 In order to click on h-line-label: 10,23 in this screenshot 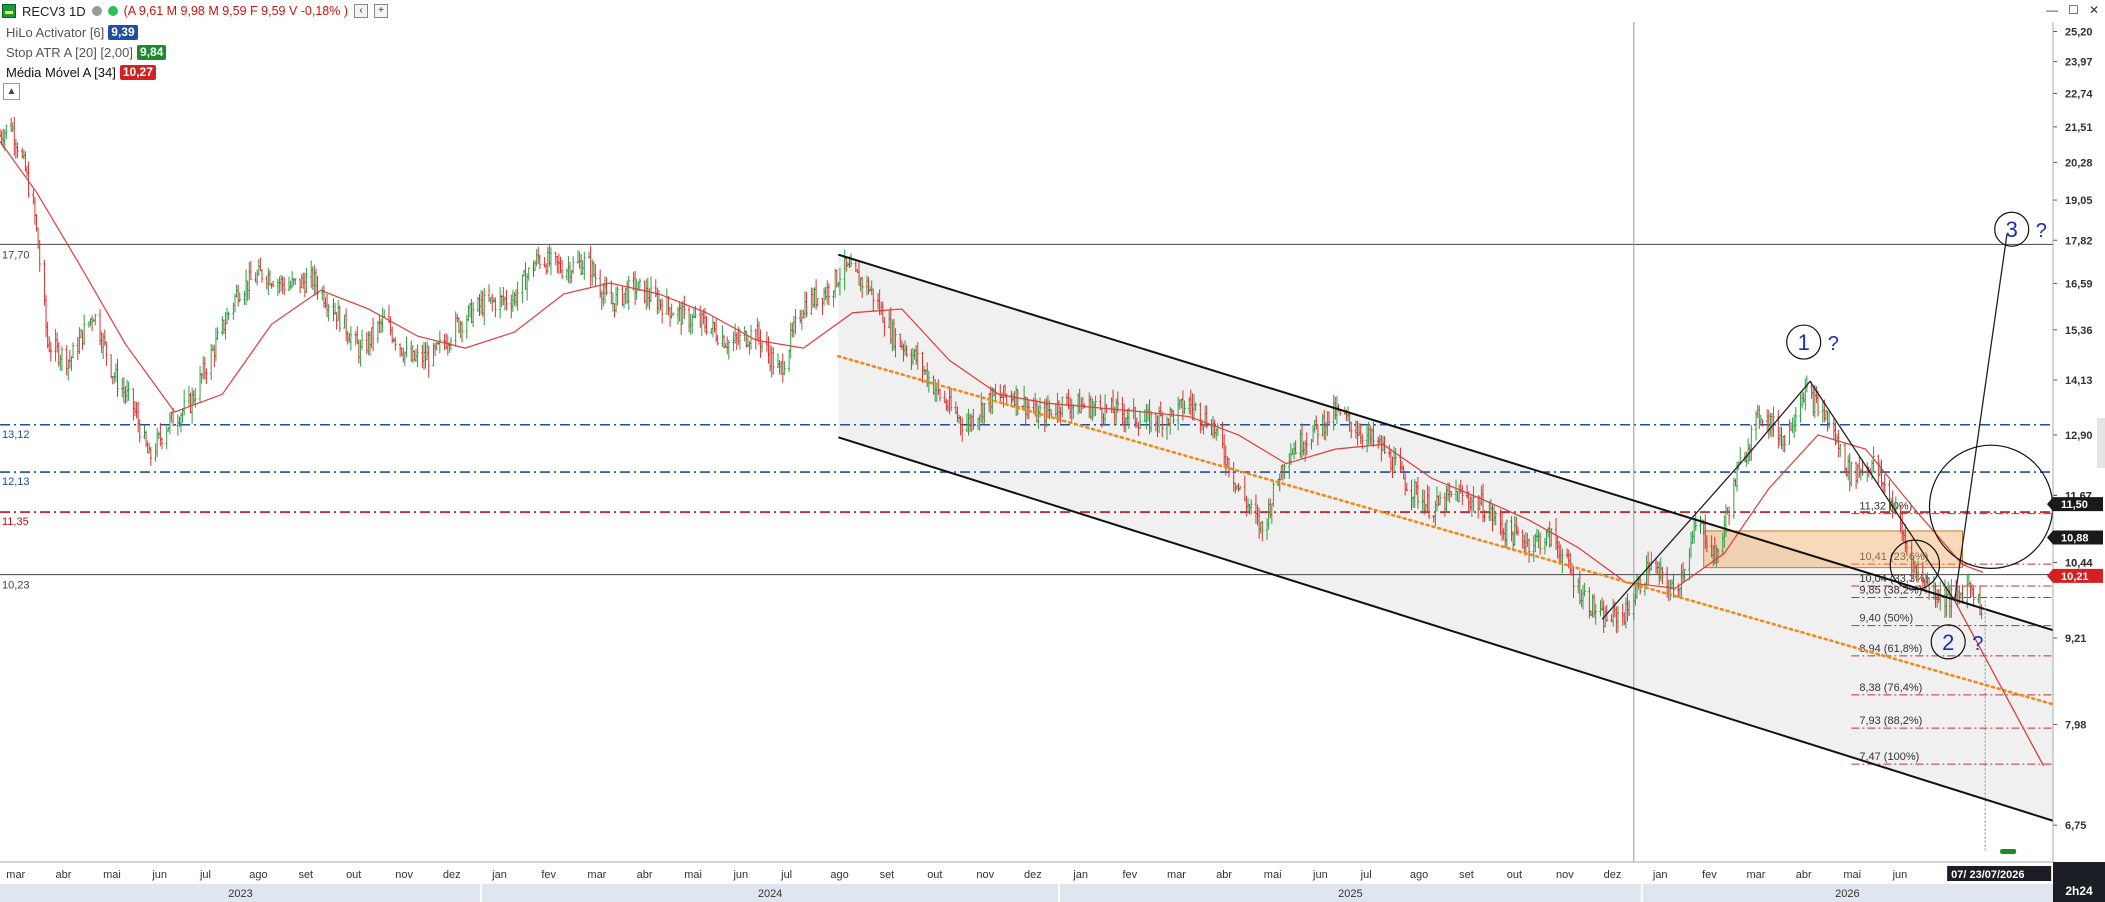, I will do `click(16, 586)`.